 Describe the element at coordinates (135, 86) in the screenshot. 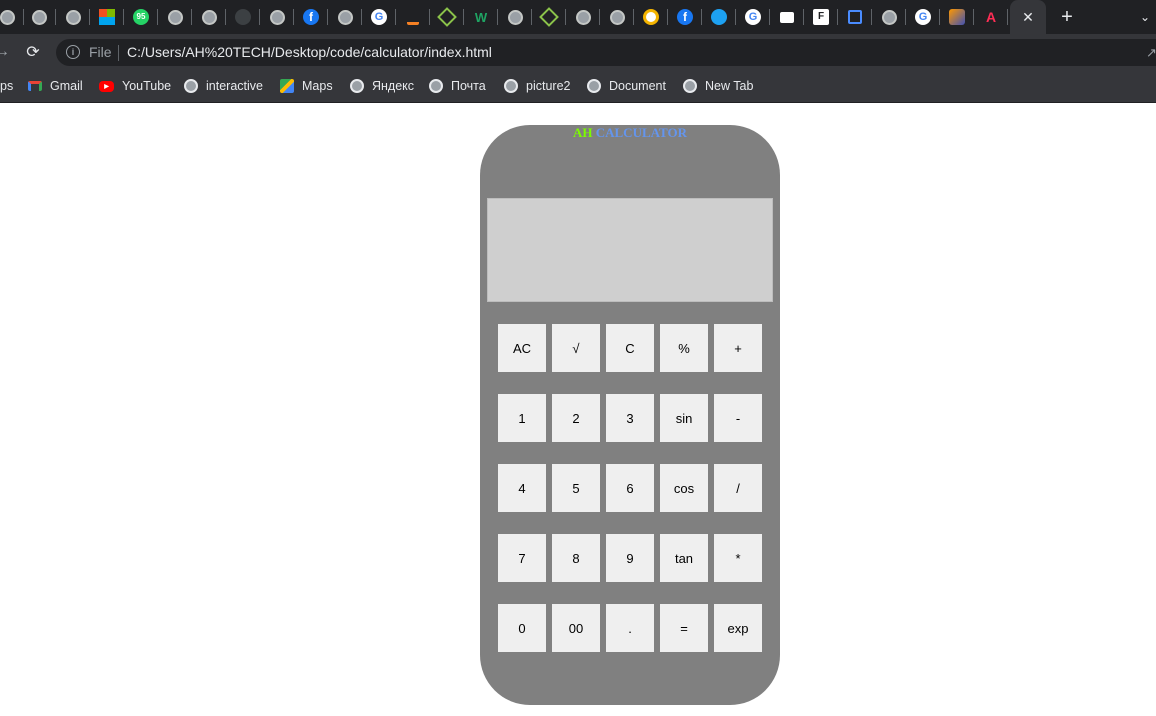

I see `bookmark-item: ▶ YouTube` at that location.